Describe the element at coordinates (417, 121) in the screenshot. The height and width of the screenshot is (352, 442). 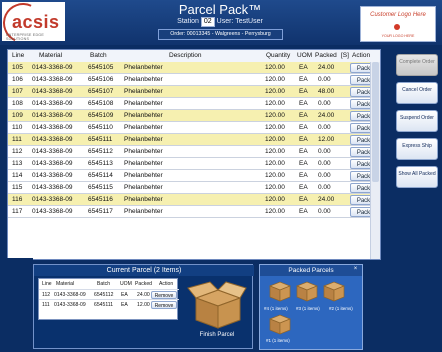
I see `suspend-order-button: Suspend Order` at that location.